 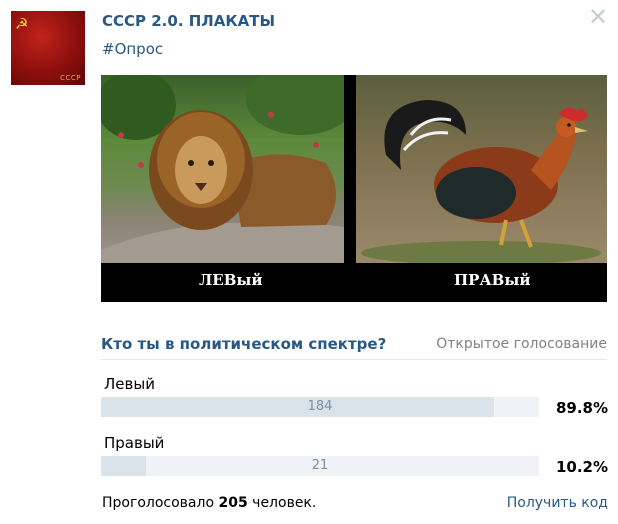 I want to click on close-icon: ✕, so click(x=598, y=17).